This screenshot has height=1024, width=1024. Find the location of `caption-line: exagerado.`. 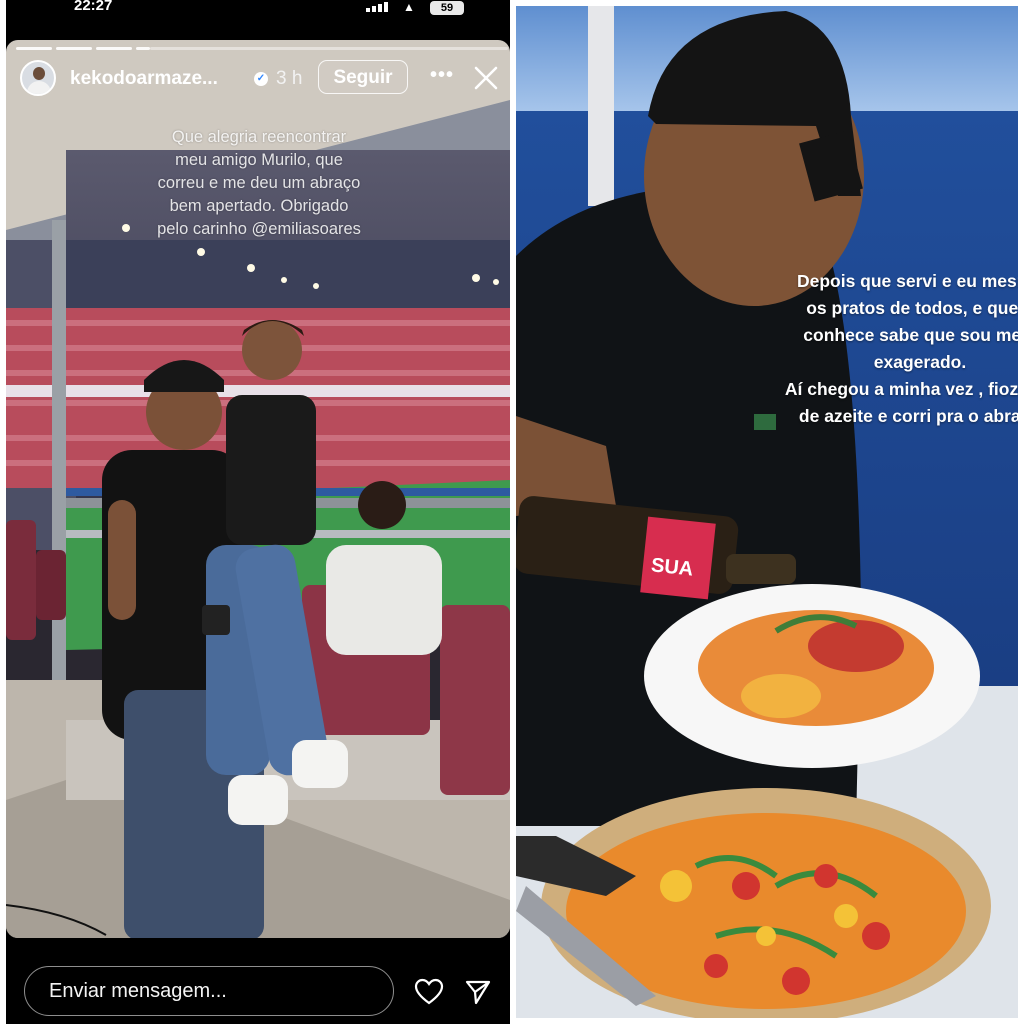

caption-line: exagerado. is located at coordinates (920, 362).